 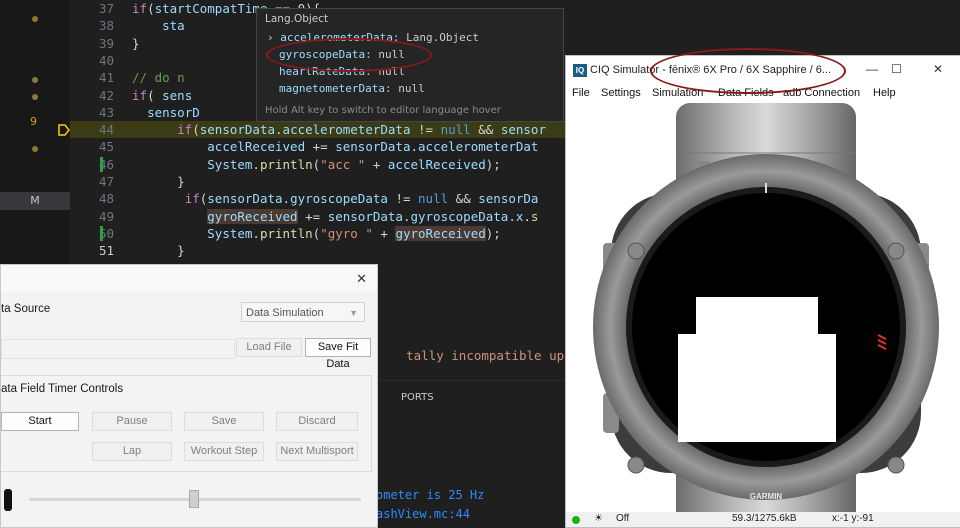 I want to click on minimize-icon: —, so click(x=872, y=69).